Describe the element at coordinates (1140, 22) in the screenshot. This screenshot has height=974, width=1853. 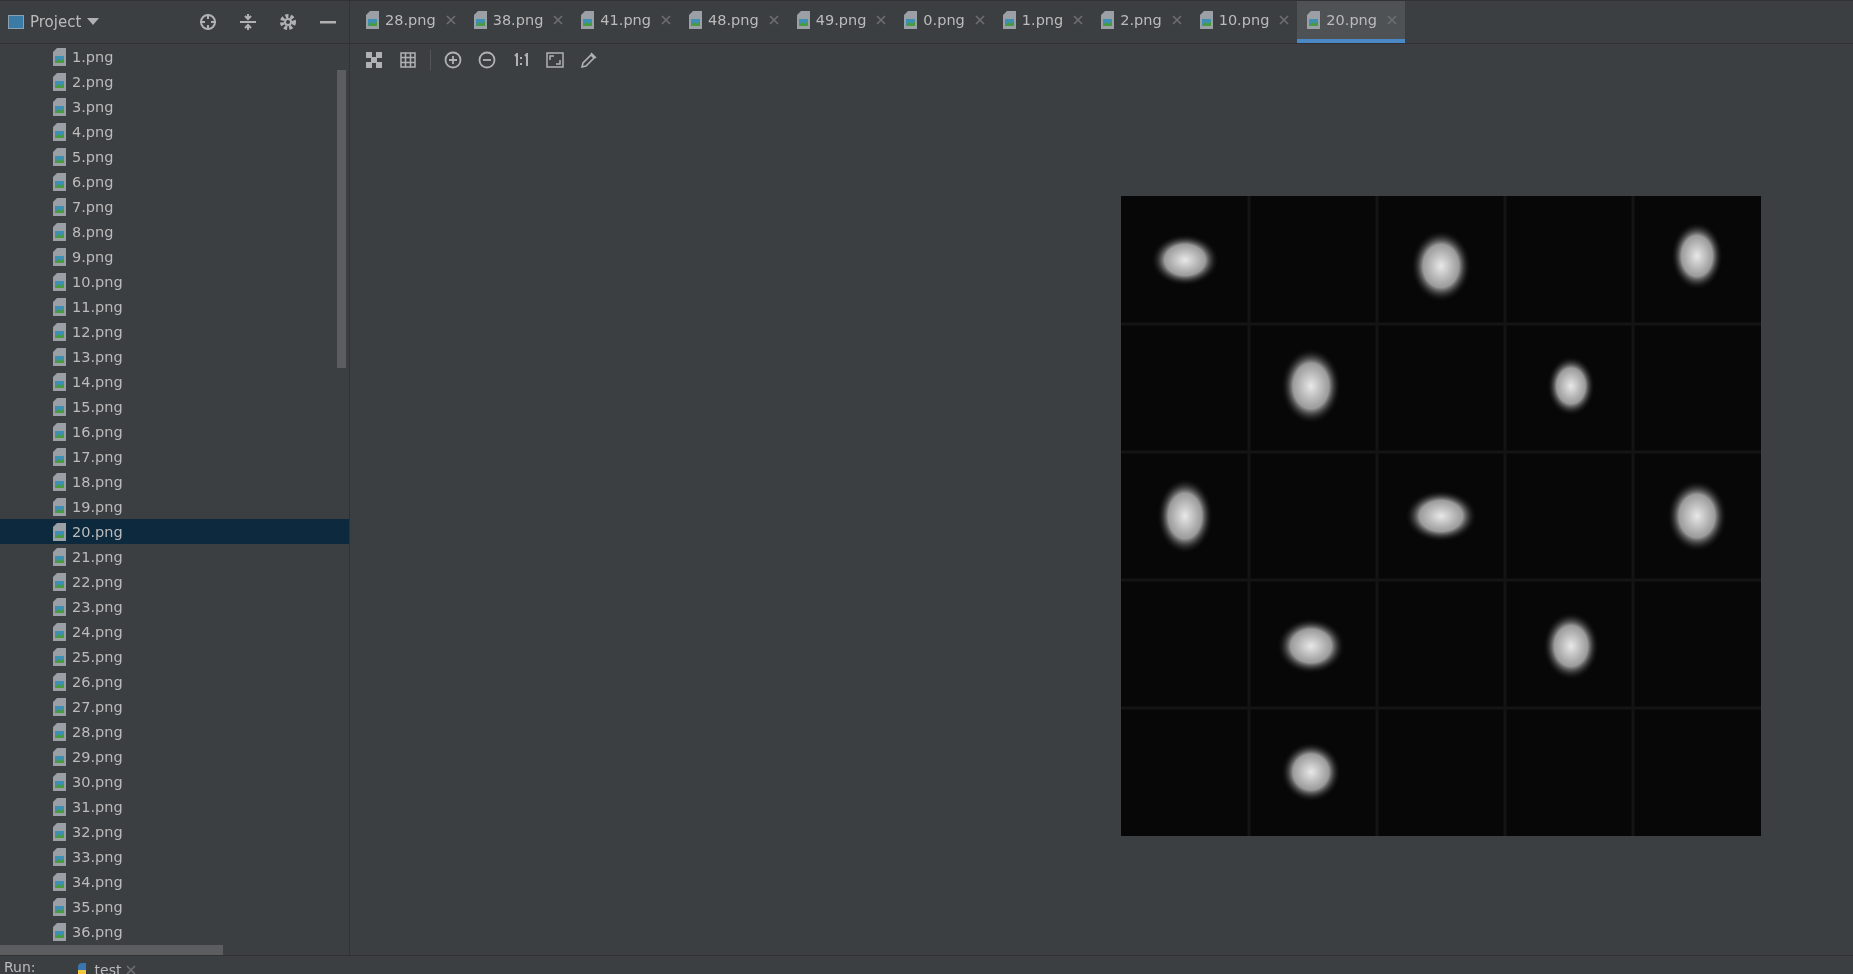
I see `editor-tab: 2.png` at that location.